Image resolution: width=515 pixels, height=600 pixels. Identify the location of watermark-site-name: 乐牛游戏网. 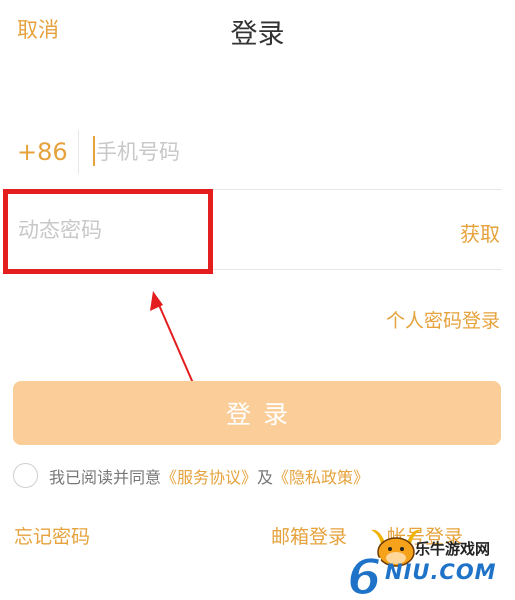
(453, 549).